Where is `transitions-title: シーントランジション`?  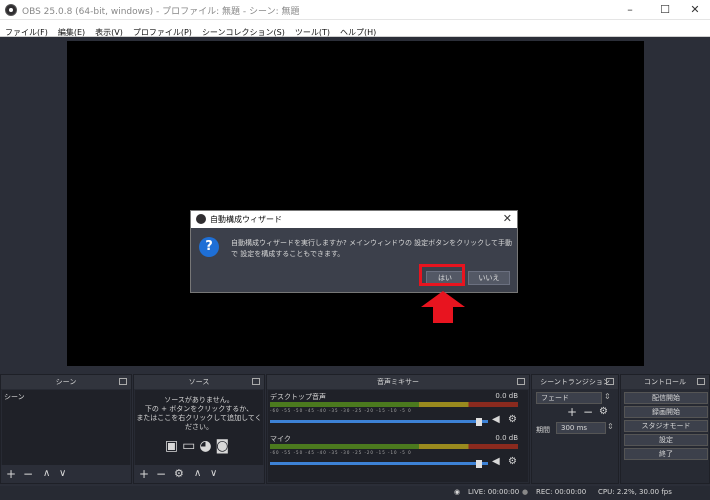 transitions-title: シーントランジション is located at coordinates (575, 382).